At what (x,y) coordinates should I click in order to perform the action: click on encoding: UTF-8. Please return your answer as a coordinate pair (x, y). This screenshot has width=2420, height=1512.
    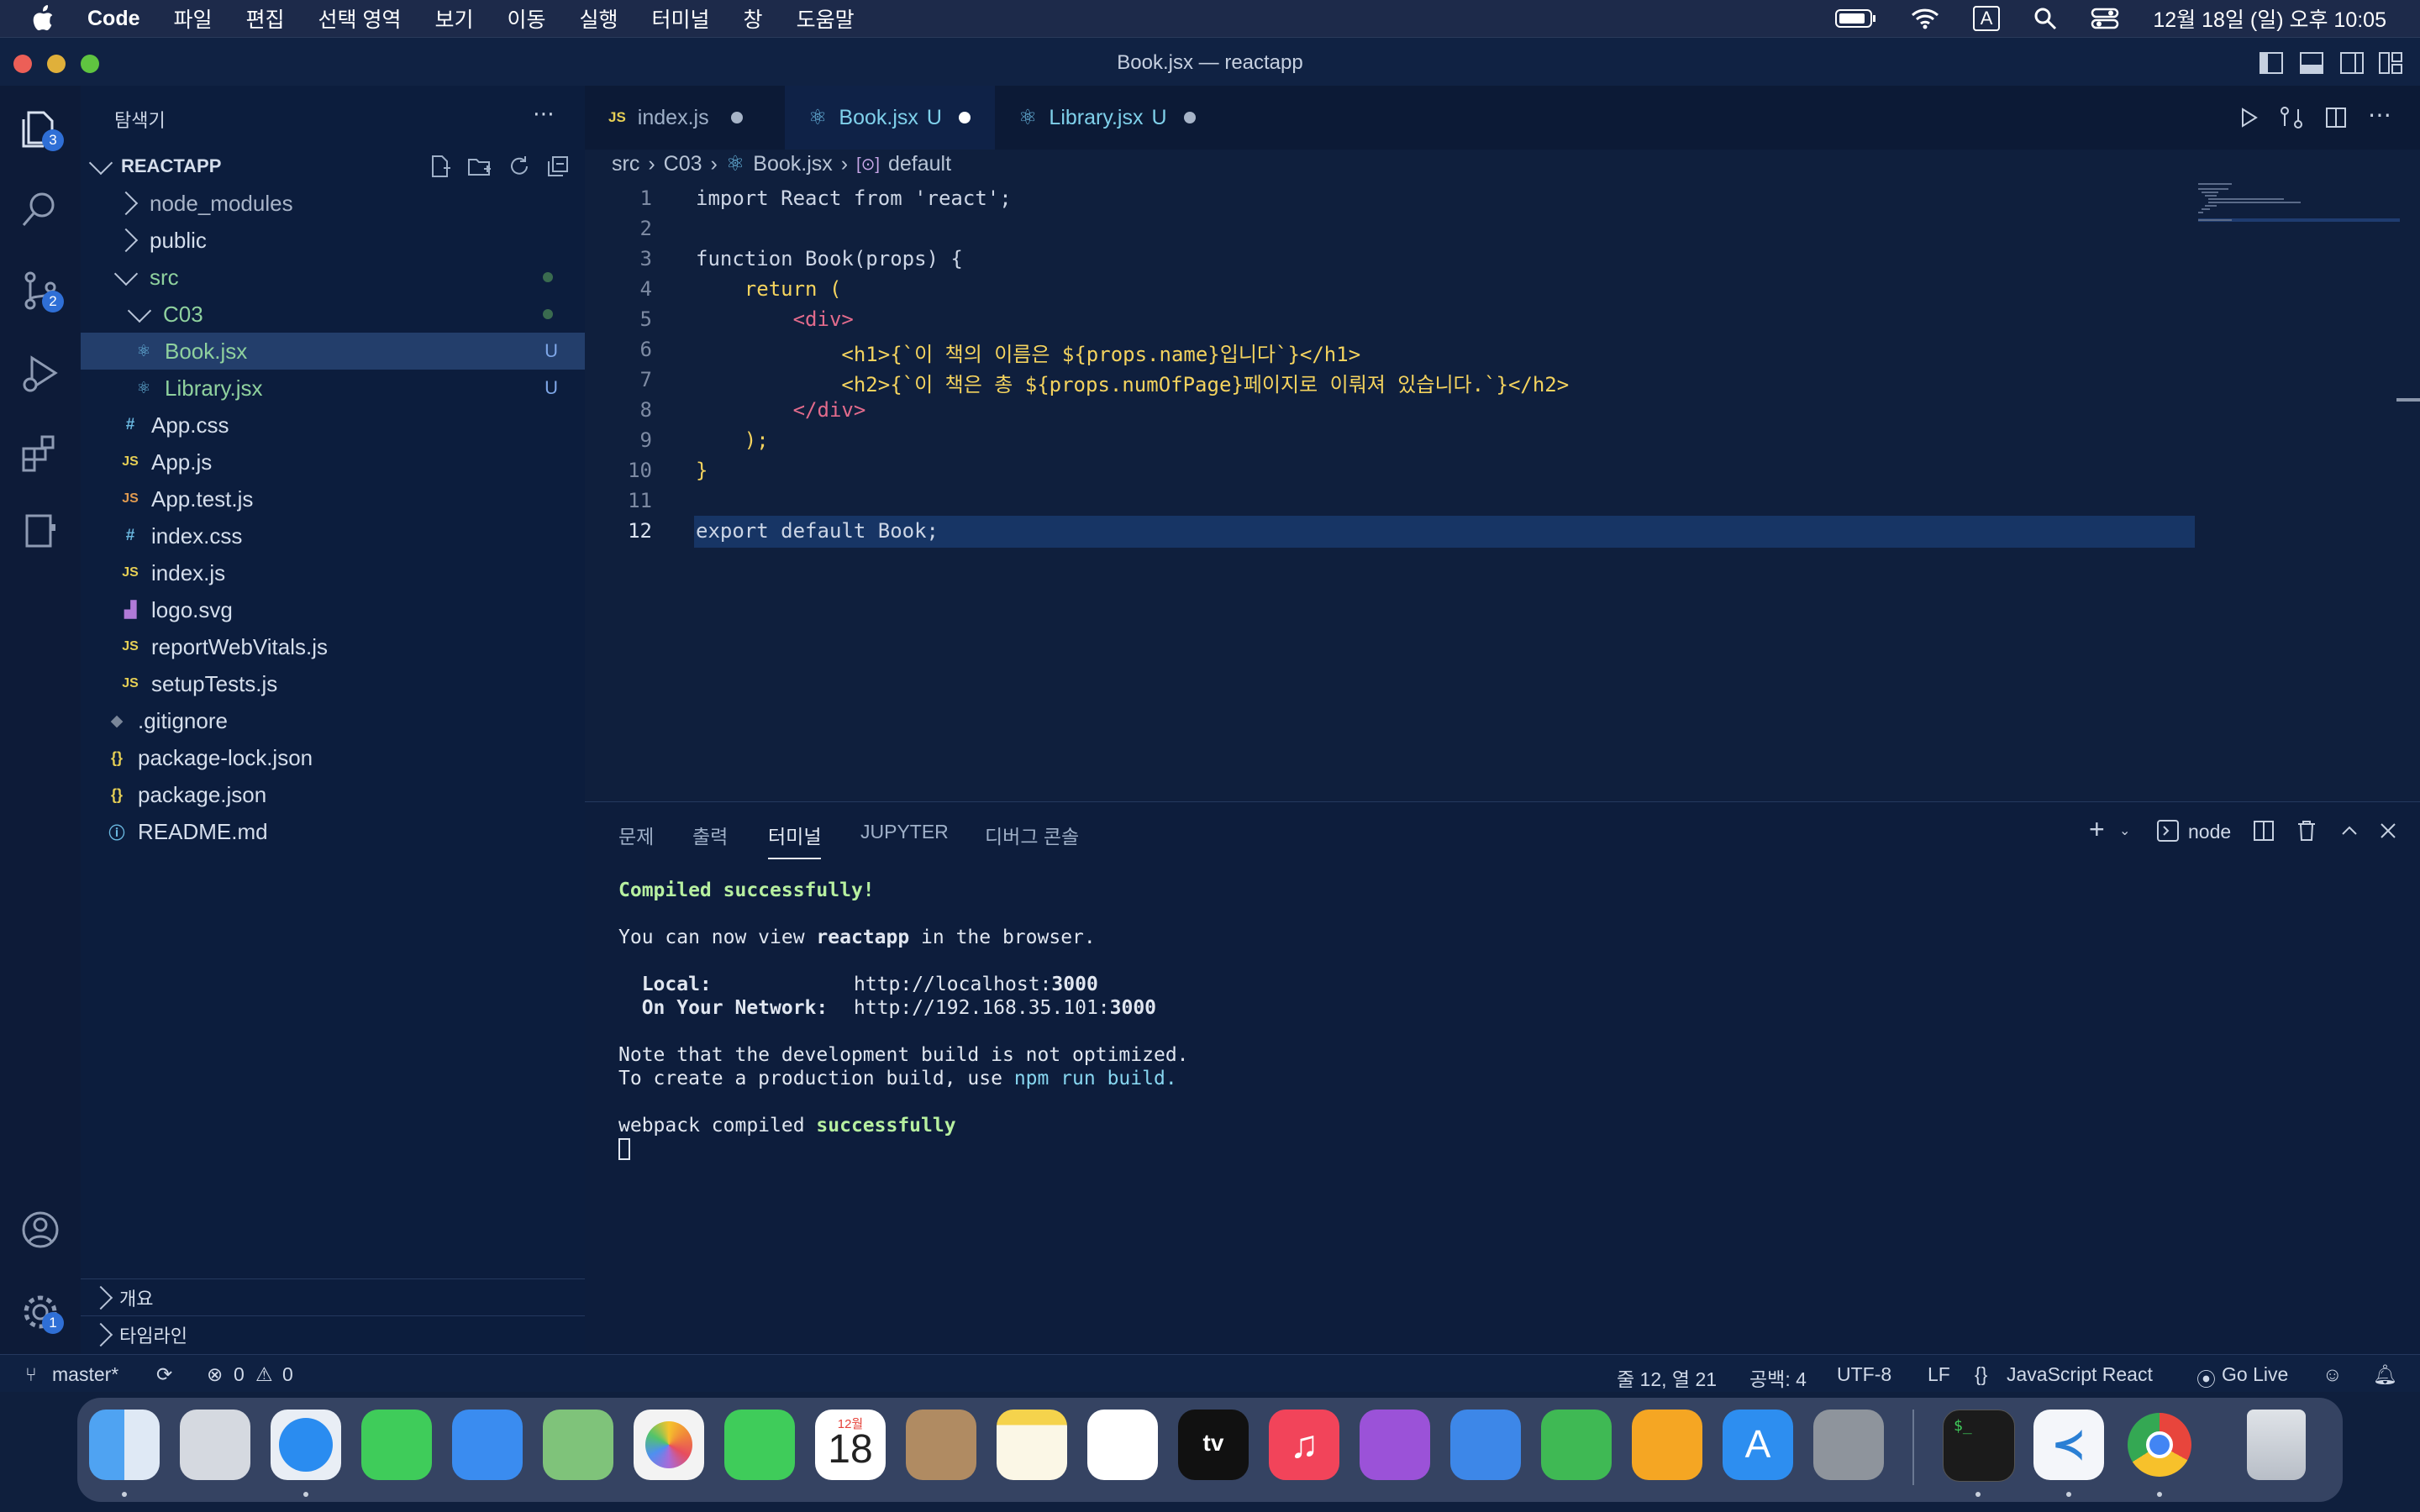
    Looking at the image, I should click on (1864, 1374).